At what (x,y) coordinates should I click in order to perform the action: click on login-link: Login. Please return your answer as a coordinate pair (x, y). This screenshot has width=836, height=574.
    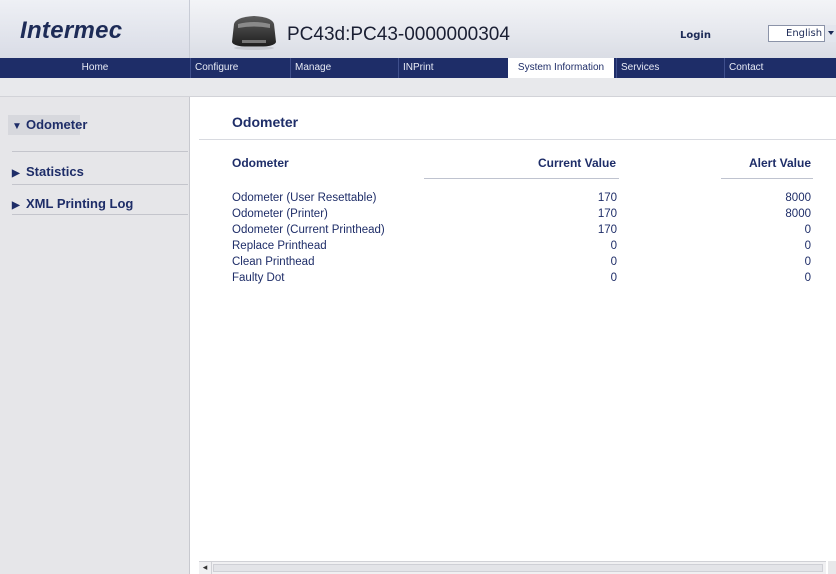
    Looking at the image, I should click on (695, 35).